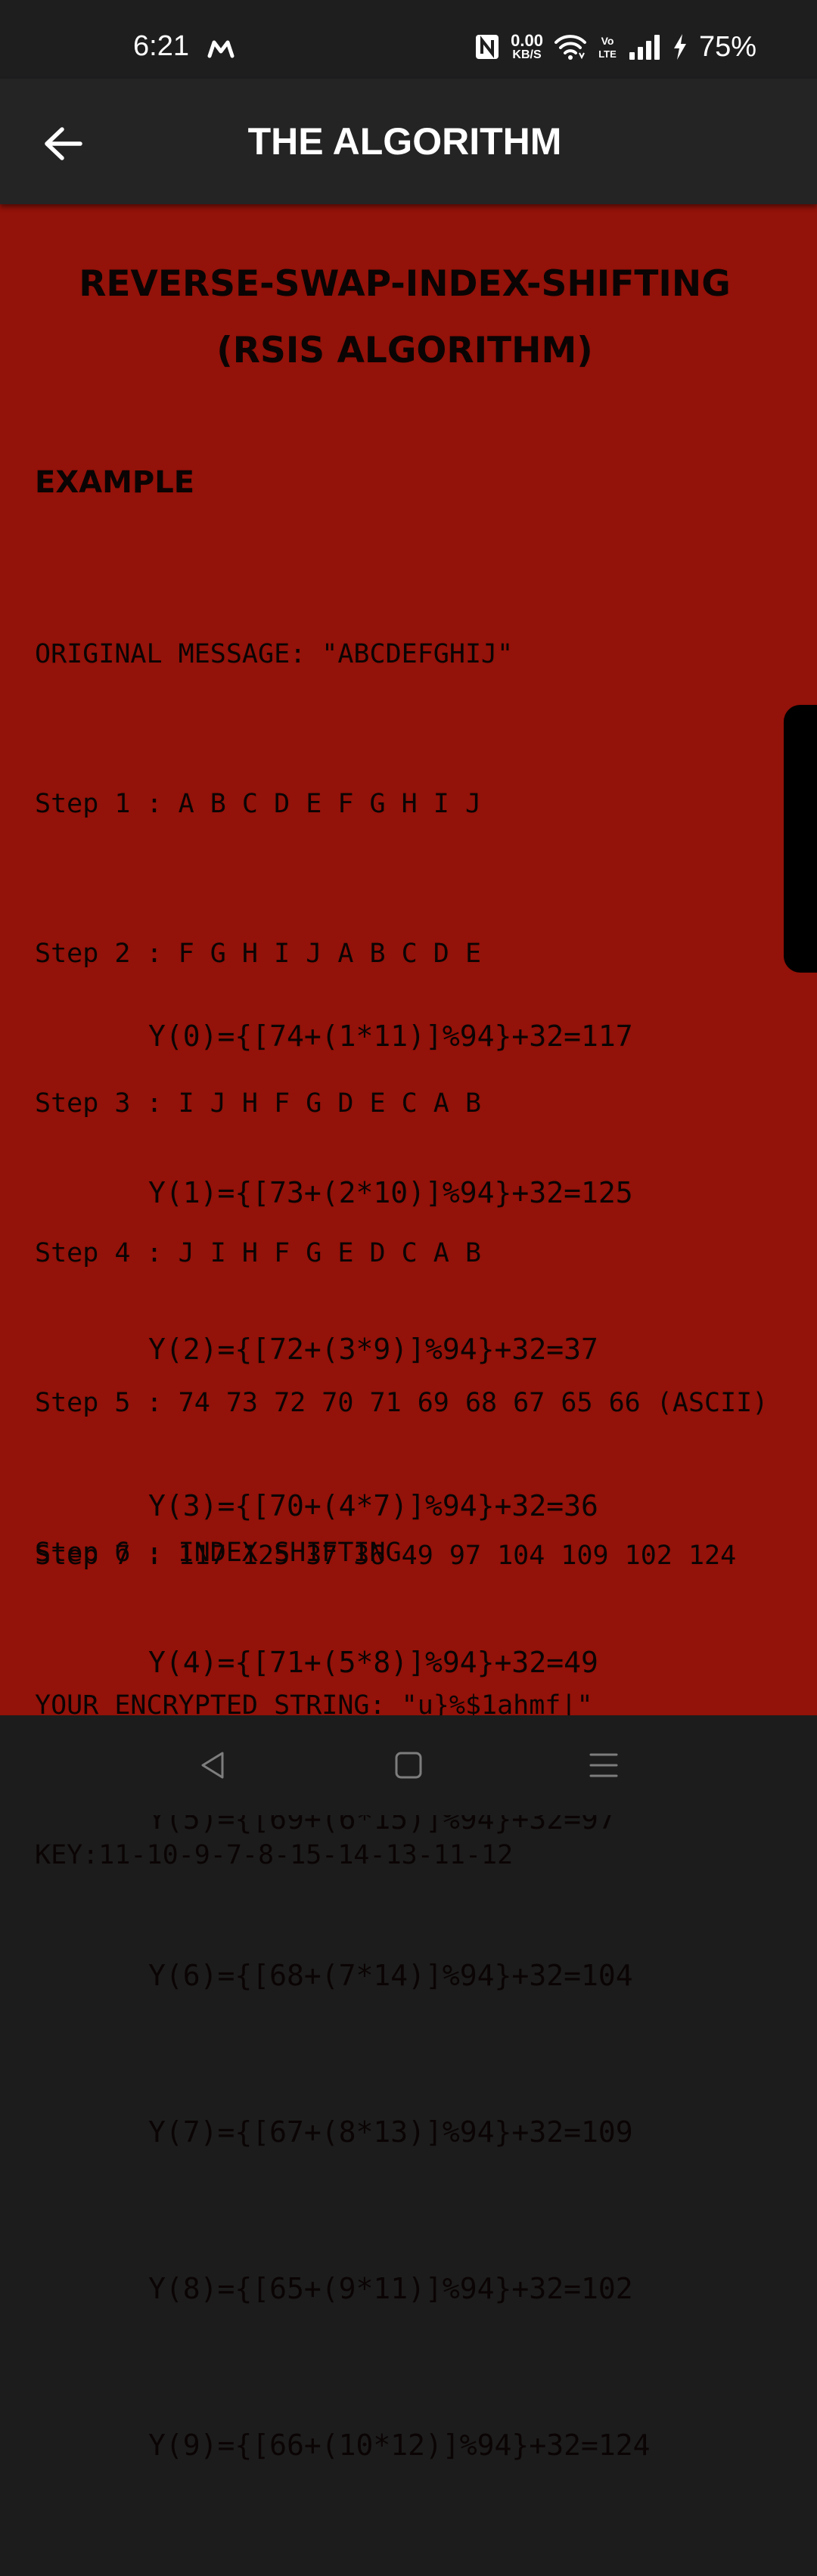  I want to click on status-icons: 0.00 KB/S Vo LTE 75%, so click(615, 47).